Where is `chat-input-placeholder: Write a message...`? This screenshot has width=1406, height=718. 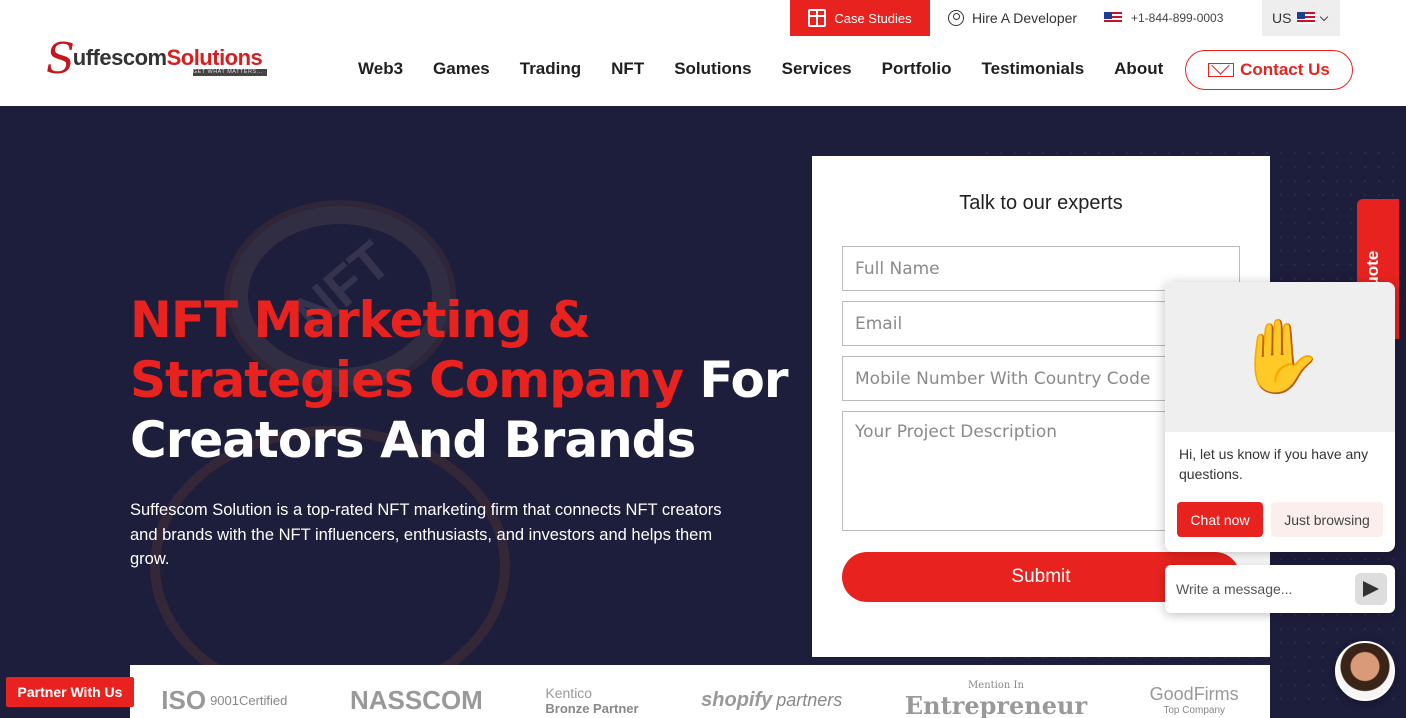 chat-input-placeholder: Write a message... is located at coordinates (1234, 589).